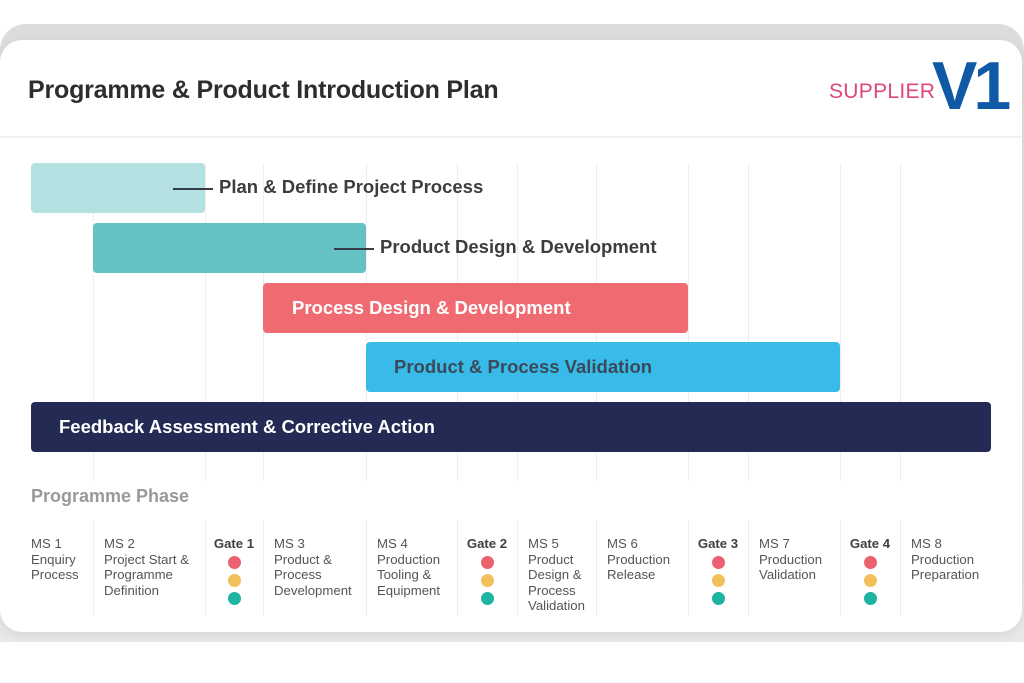 This screenshot has height=683, width=1024. Describe the element at coordinates (303, 559) in the screenshot. I see `milestone-desc-line: Product &` at that location.